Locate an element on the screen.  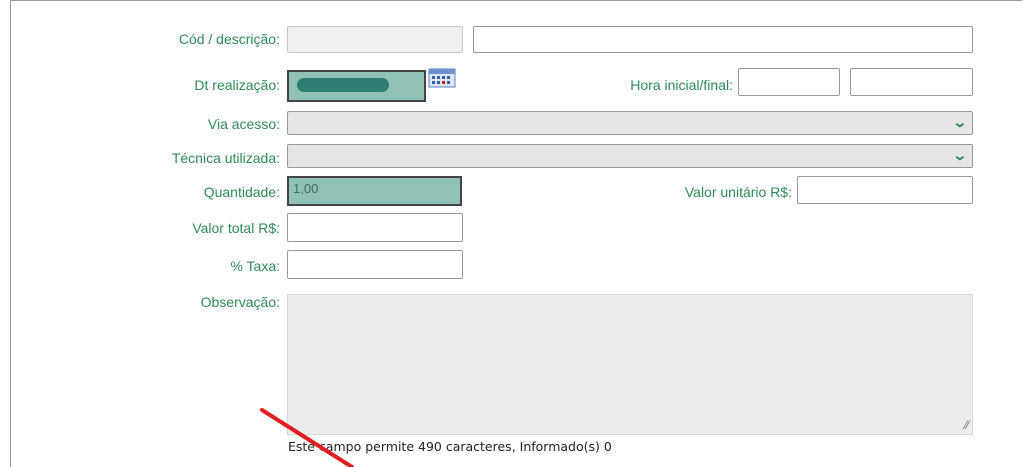
valor-total-label: Valor total R$: is located at coordinates (236, 228).